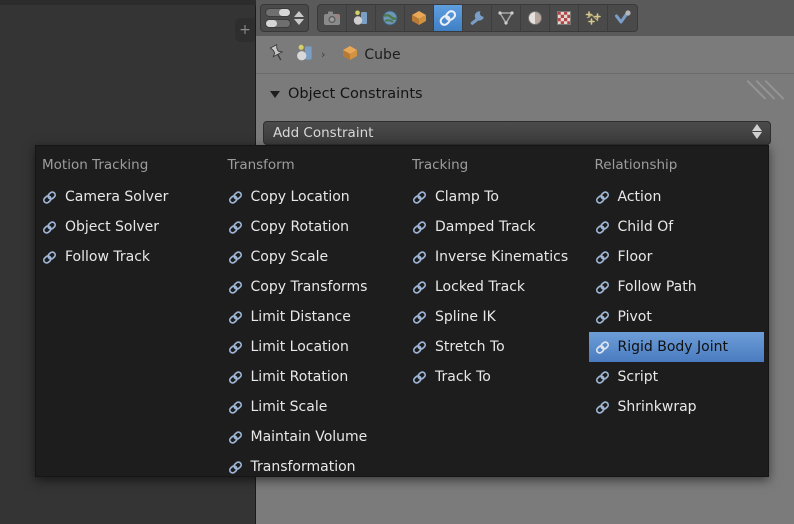 The width and height of the screenshot is (794, 524). What do you see at coordinates (467, 197) in the screenshot?
I see `menu-item-label: Clamp To` at bounding box center [467, 197].